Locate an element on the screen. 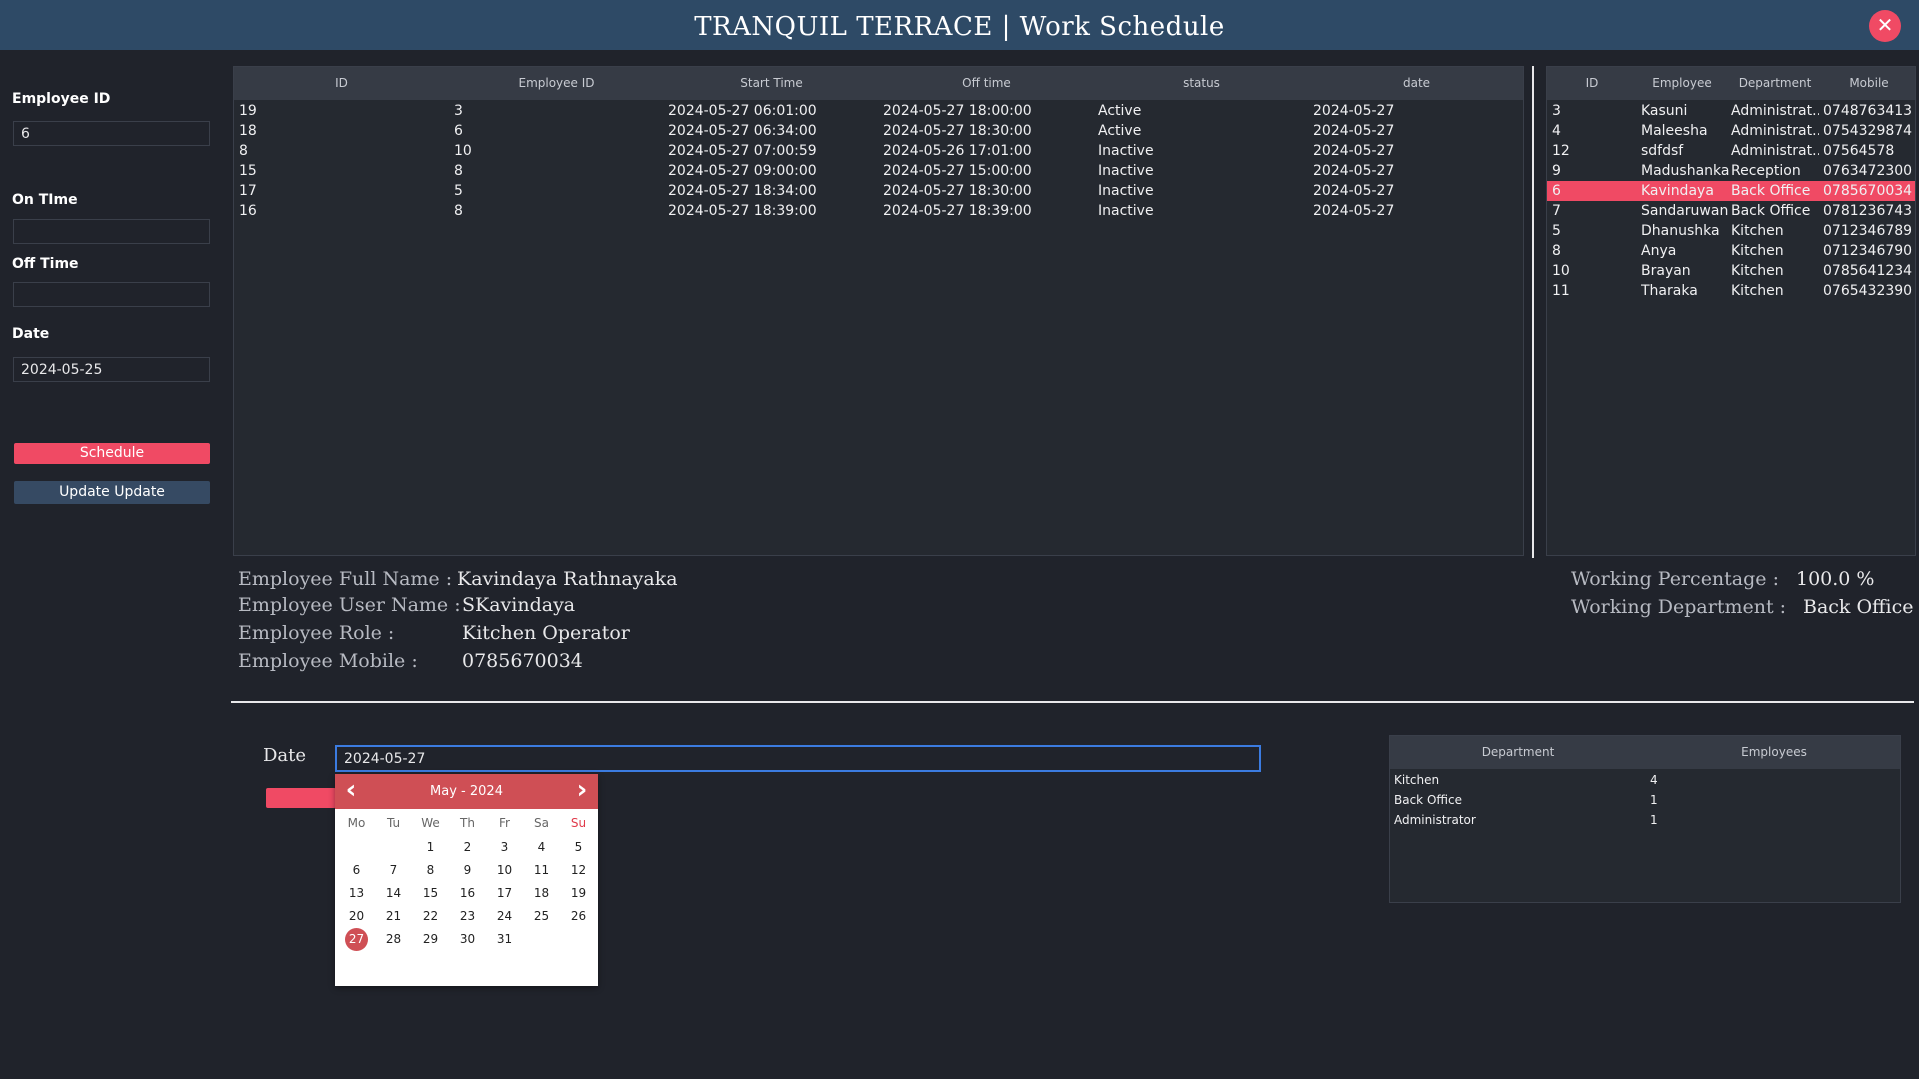  calendar-day: 2 is located at coordinates (467, 847).